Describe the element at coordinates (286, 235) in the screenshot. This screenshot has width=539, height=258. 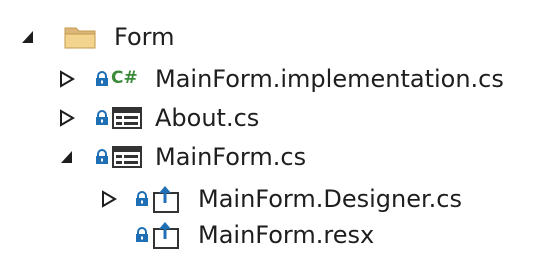
I see `tree-node-label: MainForm.resx` at that location.